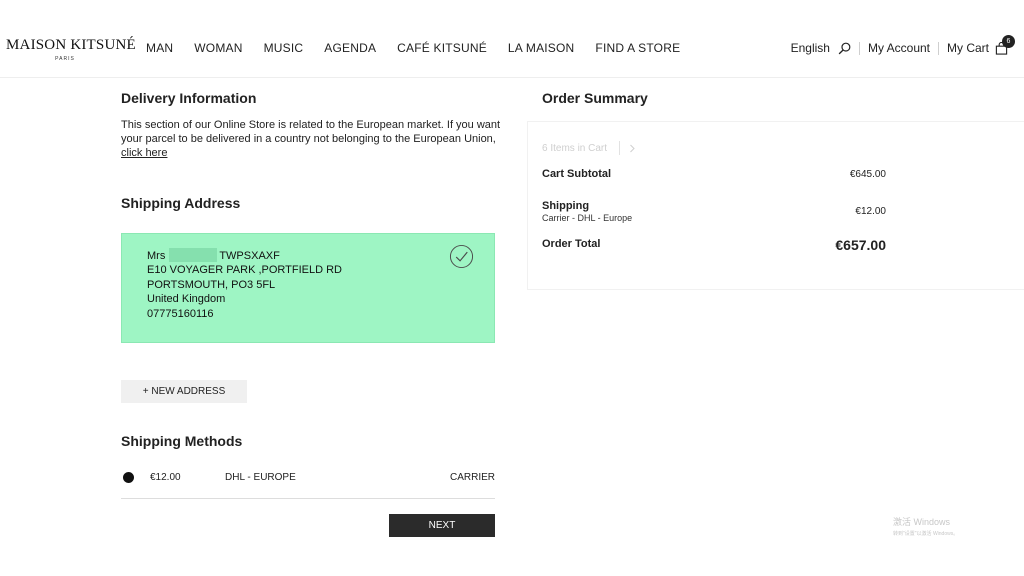 This screenshot has width=1024, height=576. What do you see at coordinates (189, 98) in the screenshot?
I see `delivery-information-title: Delivery Information` at bounding box center [189, 98].